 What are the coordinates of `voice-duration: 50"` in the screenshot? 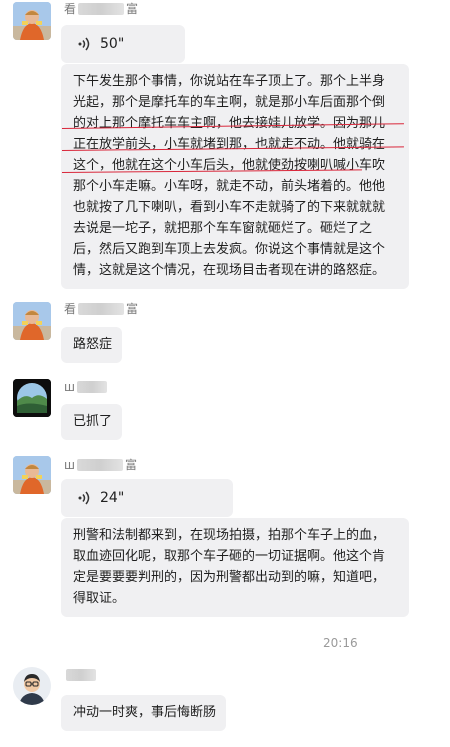 It's located at (112, 43).